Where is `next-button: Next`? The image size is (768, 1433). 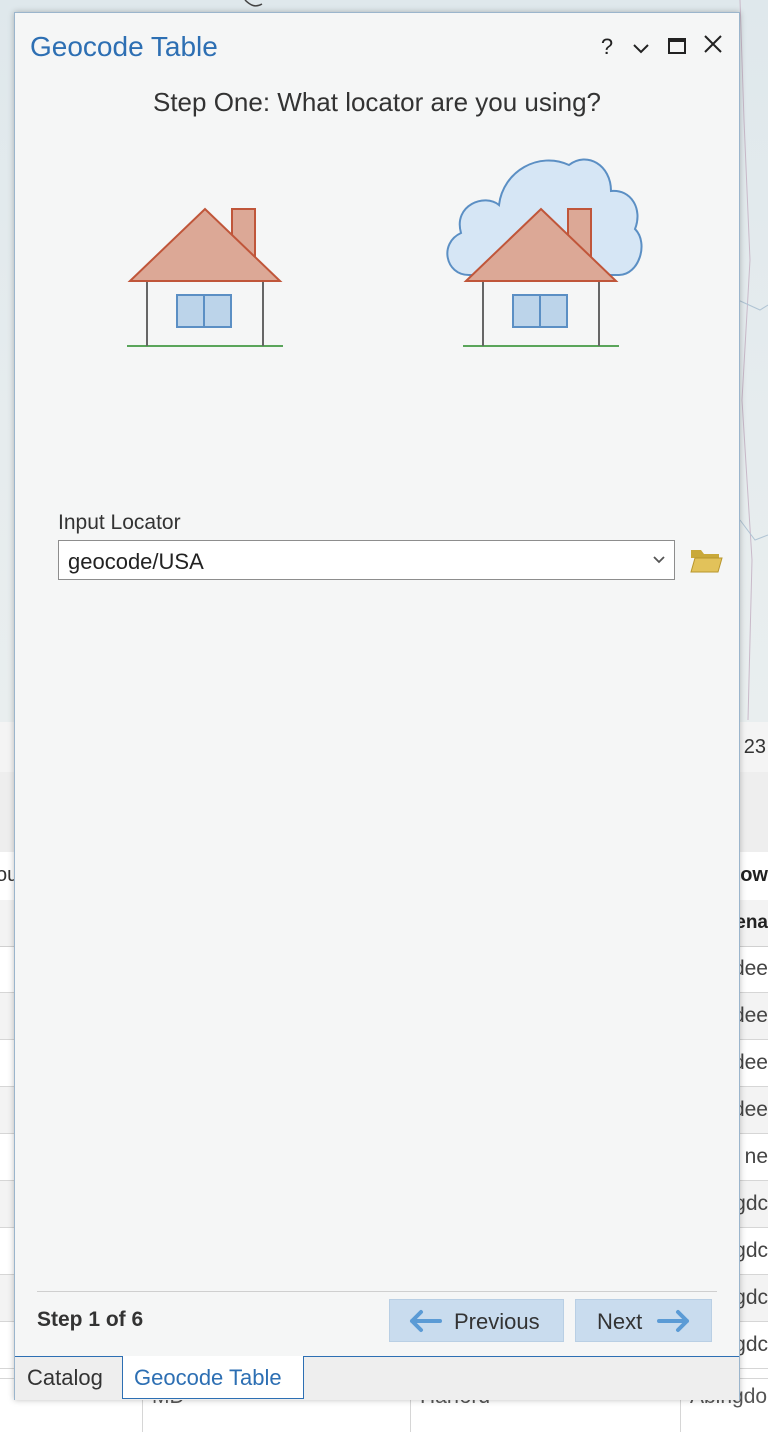 next-button: Next is located at coordinates (643, 1320).